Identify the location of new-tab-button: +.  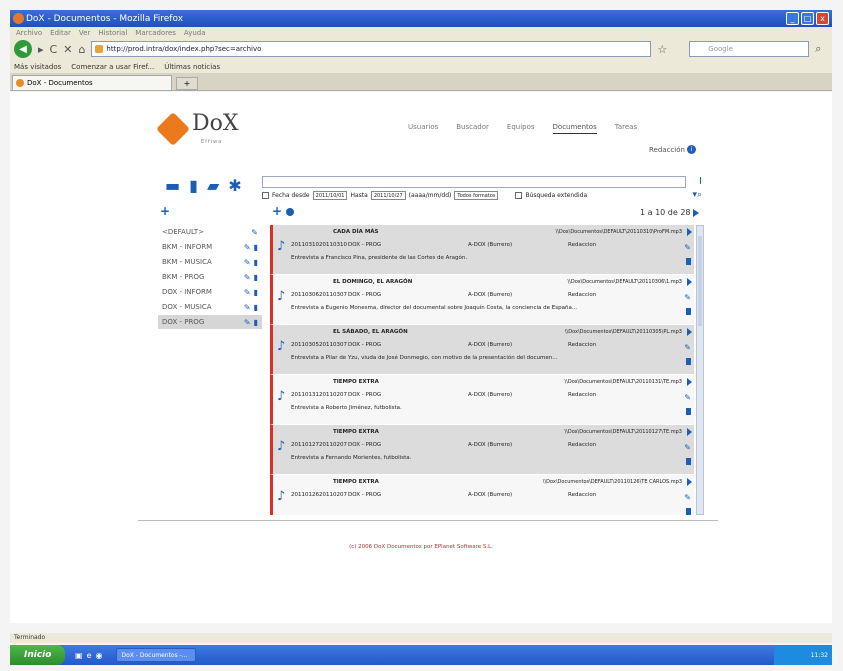
(187, 83).